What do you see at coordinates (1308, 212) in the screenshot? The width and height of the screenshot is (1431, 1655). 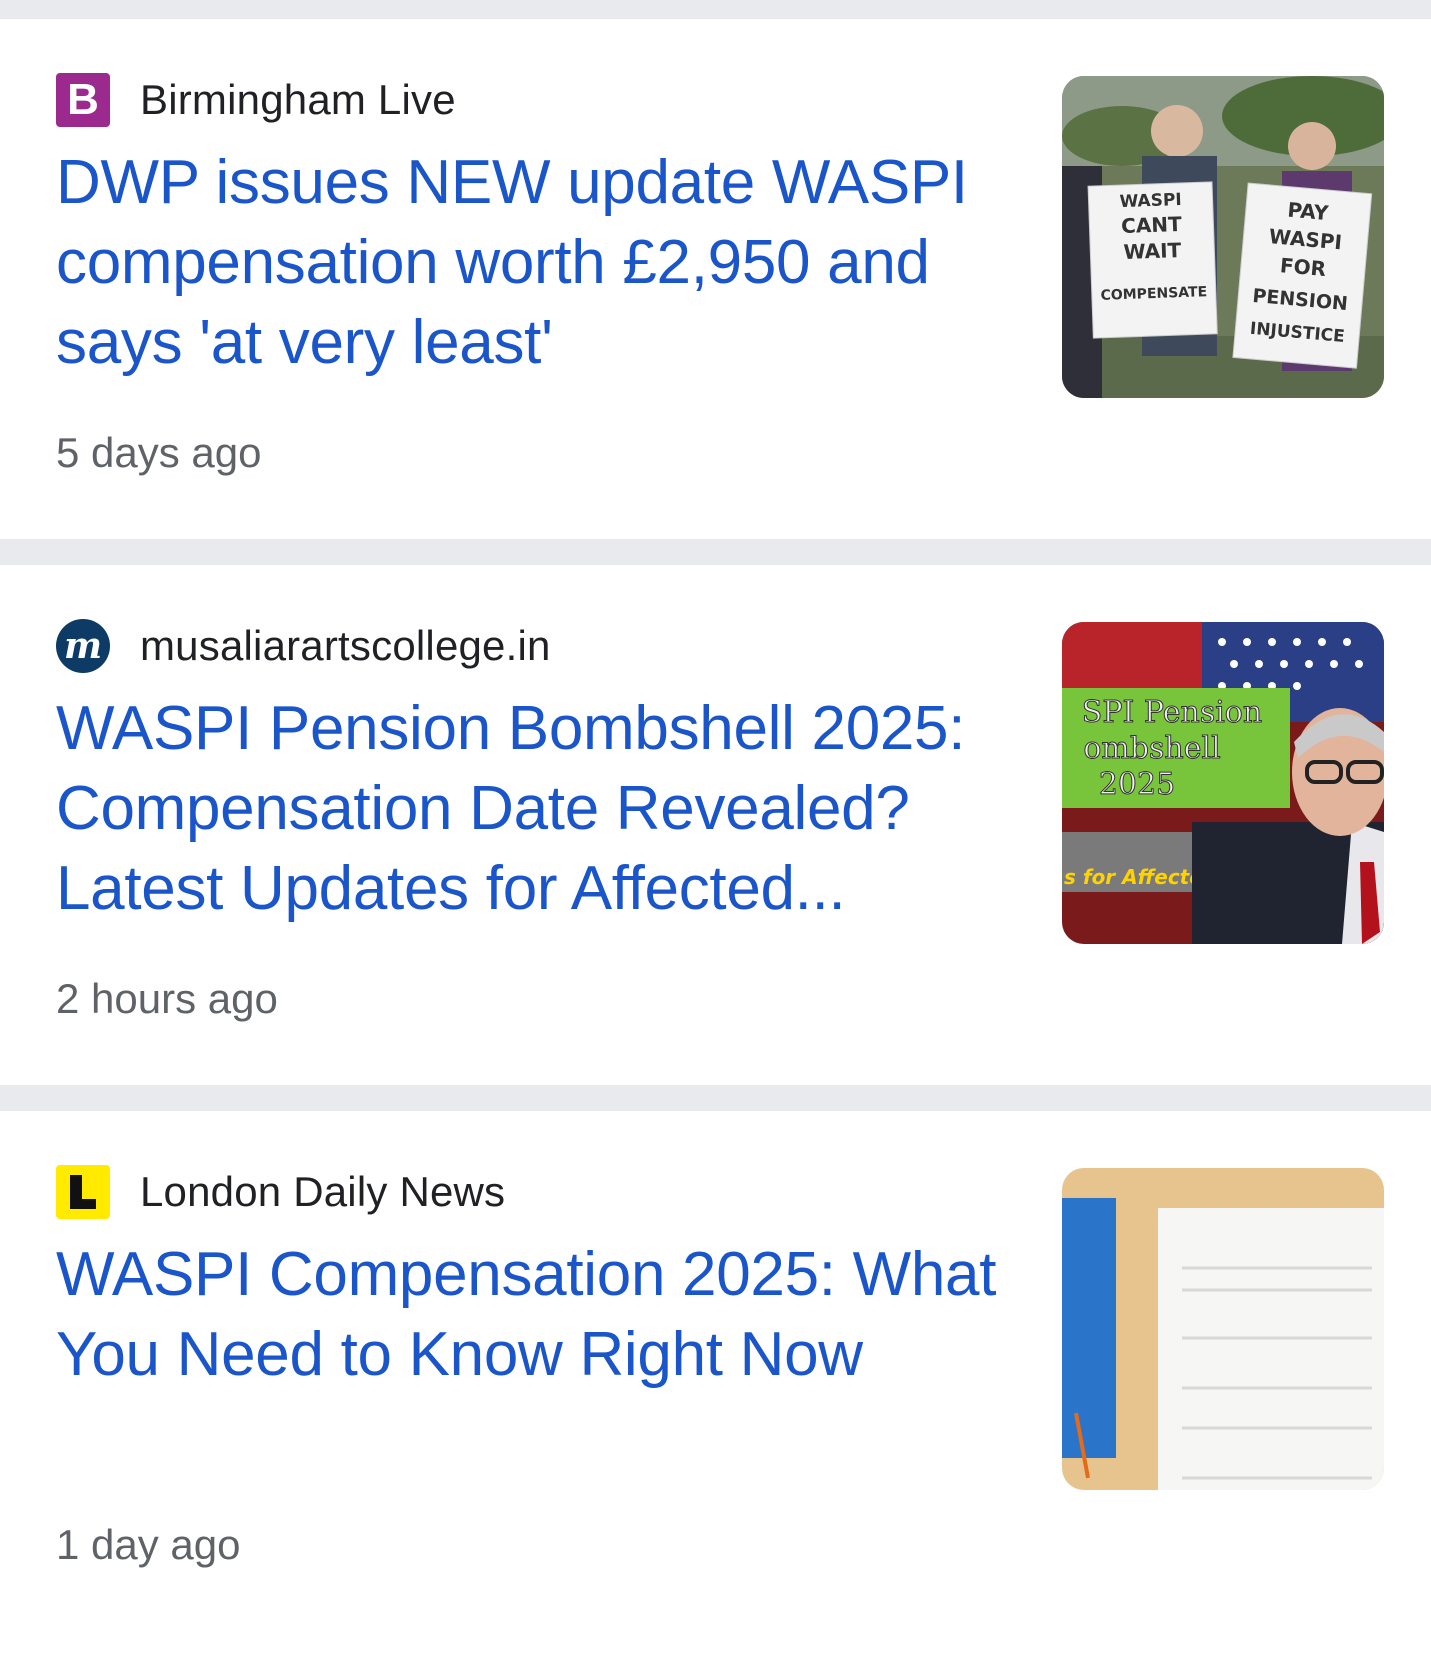 I see `sign-text: PAY` at bounding box center [1308, 212].